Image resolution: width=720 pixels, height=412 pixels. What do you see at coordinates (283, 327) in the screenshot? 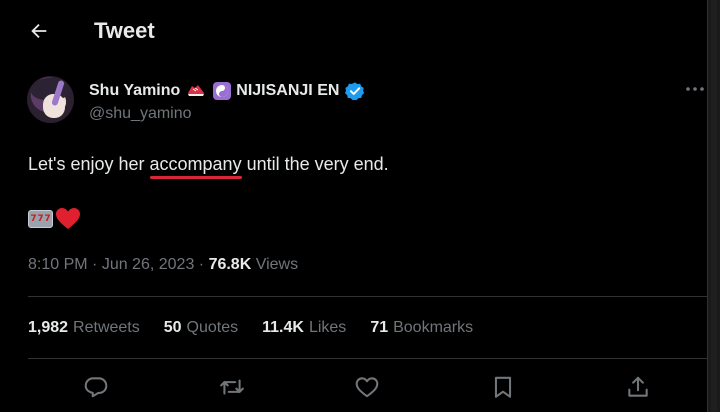
I see `likes-count: 11.4K` at bounding box center [283, 327].